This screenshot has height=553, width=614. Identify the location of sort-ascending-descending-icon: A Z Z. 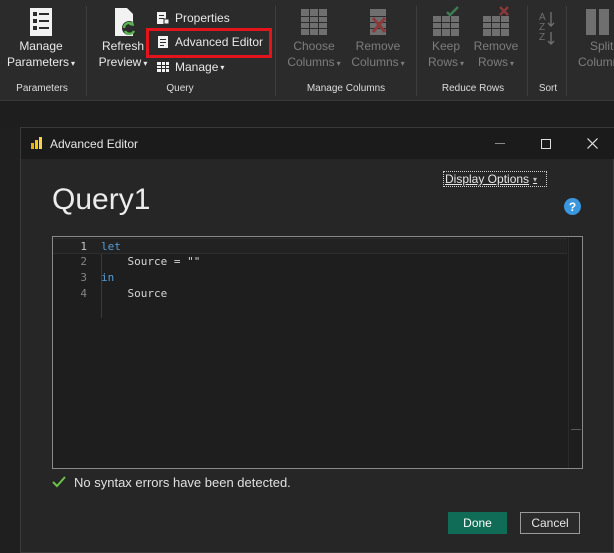
(547, 28).